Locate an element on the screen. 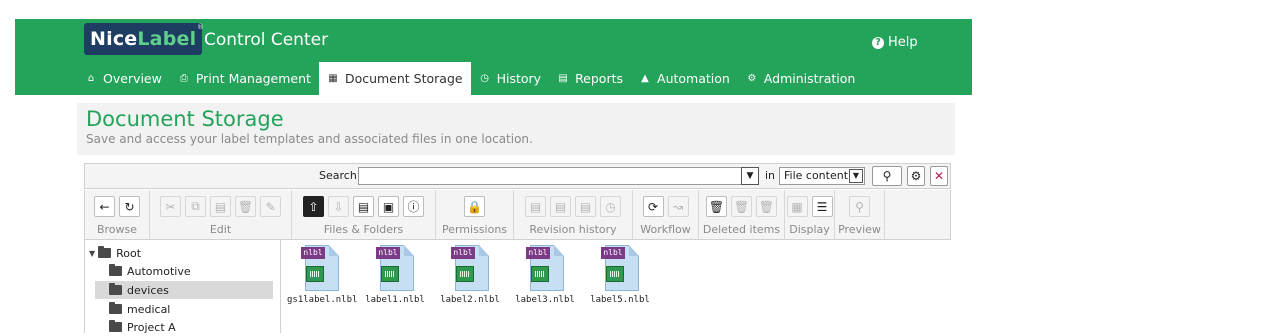 The width and height of the screenshot is (1280, 336). tree-node-medical: medical is located at coordinates (207, 309).